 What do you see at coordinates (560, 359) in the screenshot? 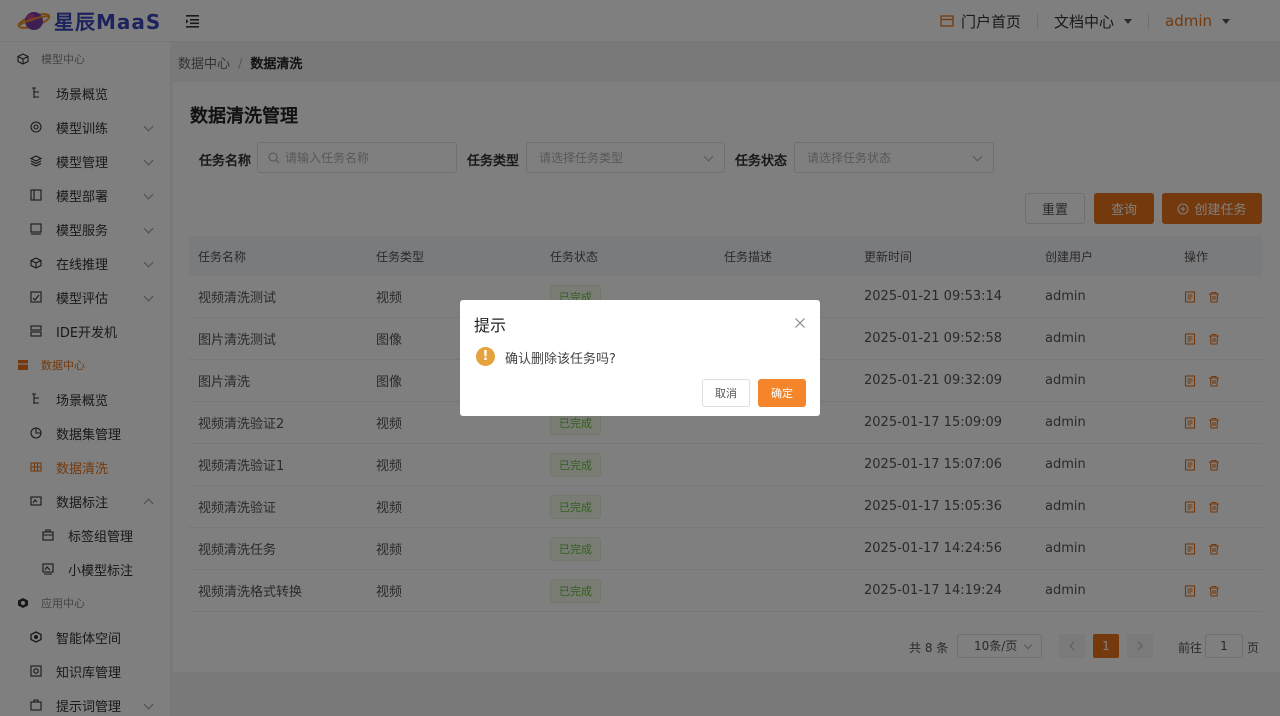
I see `dialog-message: 确认删除该任务吗?` at bounding box center [560, 359].